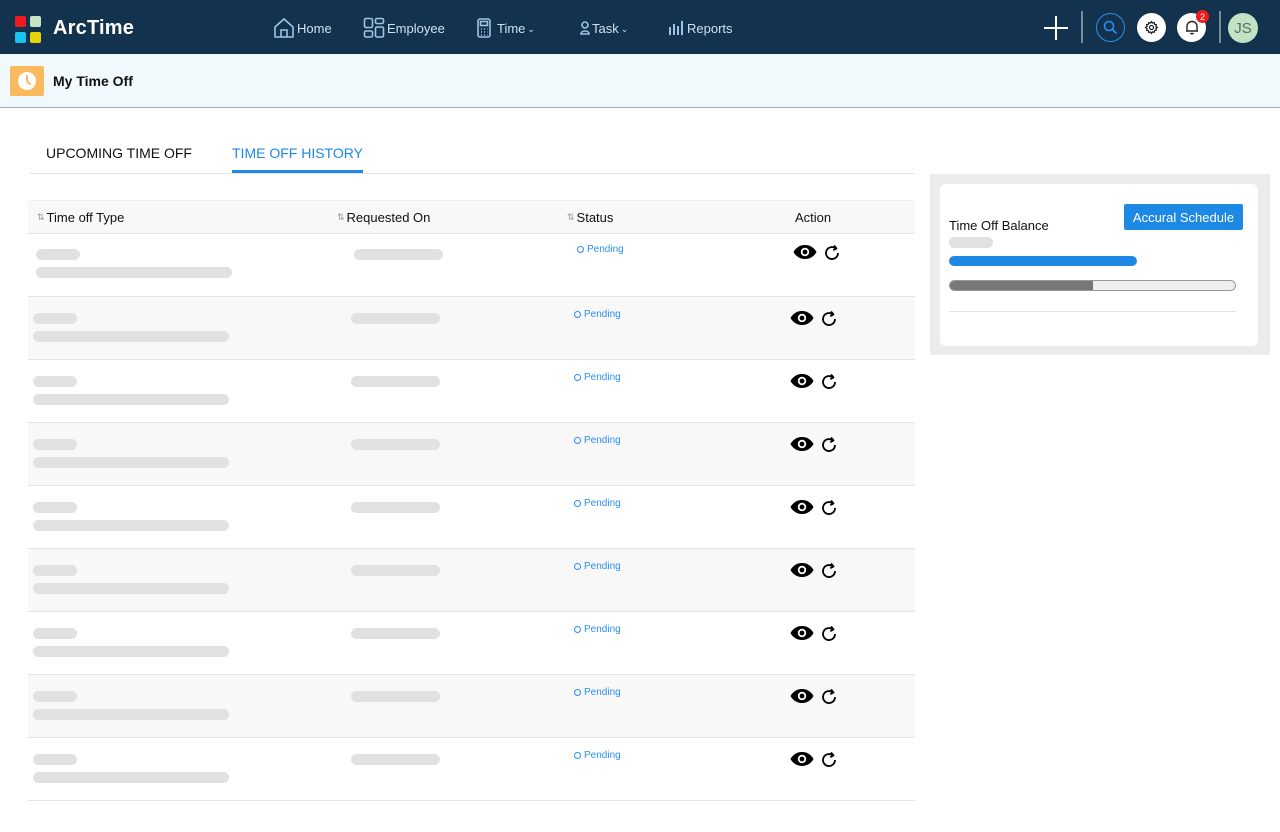 The width and height of the screenshot is (1280, 832). I want to click on accrual-schedule-button: Accural Schedule, so click(1183, 217).